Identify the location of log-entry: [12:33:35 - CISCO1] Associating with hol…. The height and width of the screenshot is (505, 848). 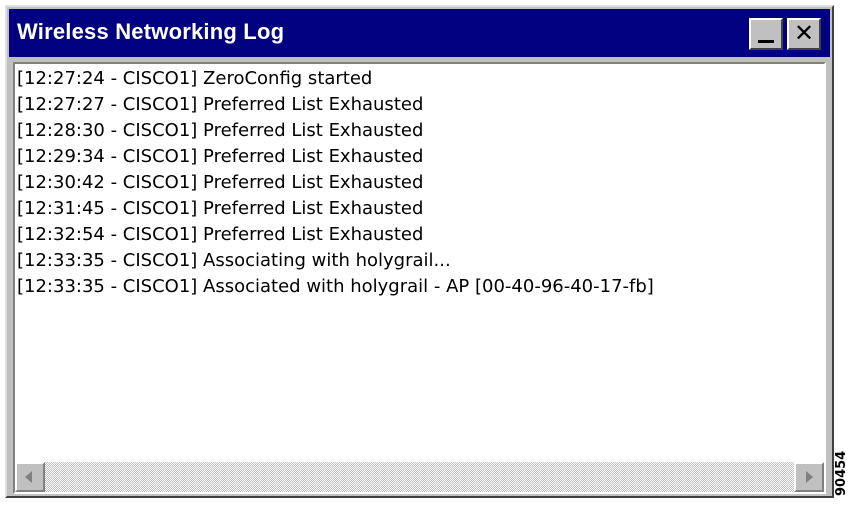
(420, 261).